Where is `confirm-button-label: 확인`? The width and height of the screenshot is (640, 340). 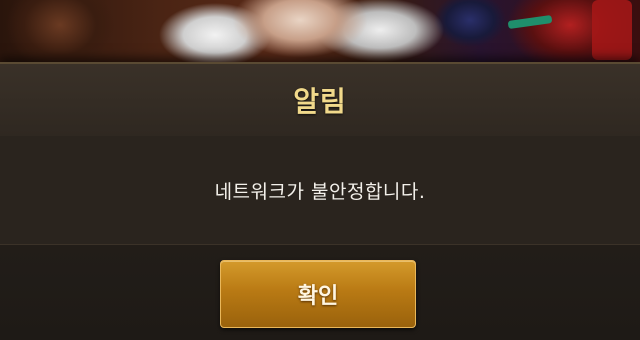 confirm-button-label: 확인 is located at coordinates (318, 296).